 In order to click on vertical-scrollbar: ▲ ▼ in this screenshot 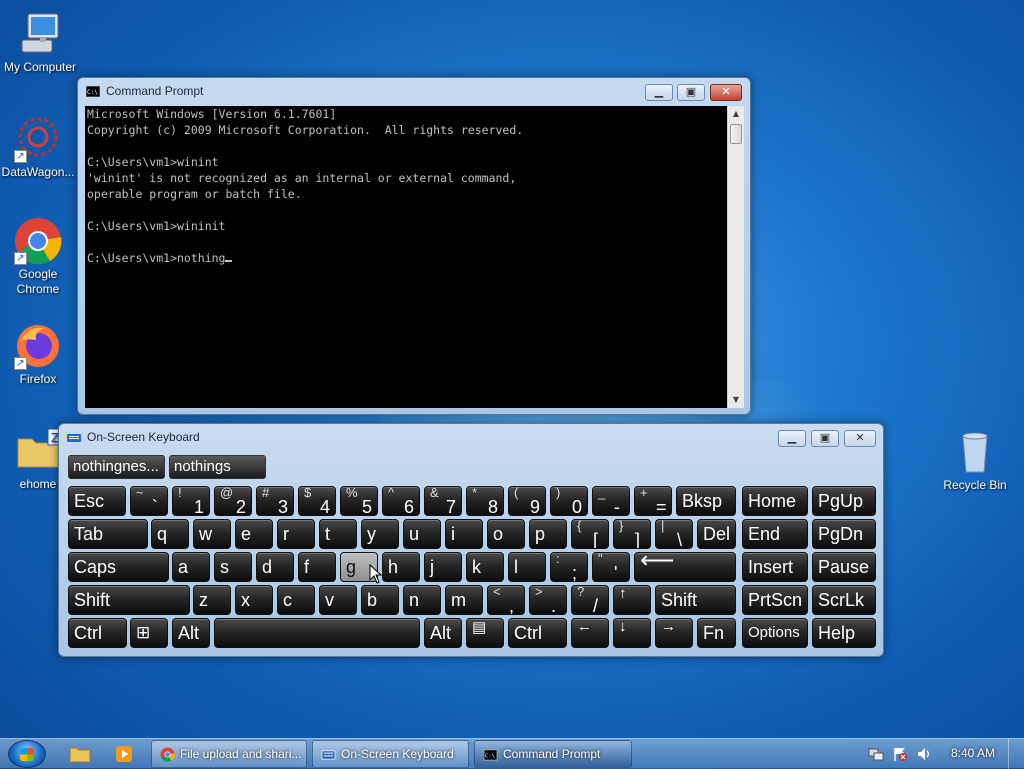, I will do `click(735, 257)`.